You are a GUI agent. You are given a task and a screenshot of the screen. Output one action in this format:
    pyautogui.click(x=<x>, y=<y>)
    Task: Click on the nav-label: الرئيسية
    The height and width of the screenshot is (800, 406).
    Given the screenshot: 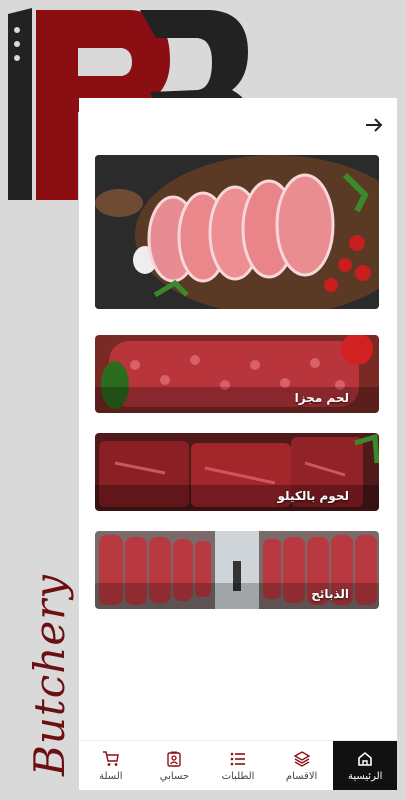 What is the action you would take?
    pyautogui.click(x=365, y=776)
    